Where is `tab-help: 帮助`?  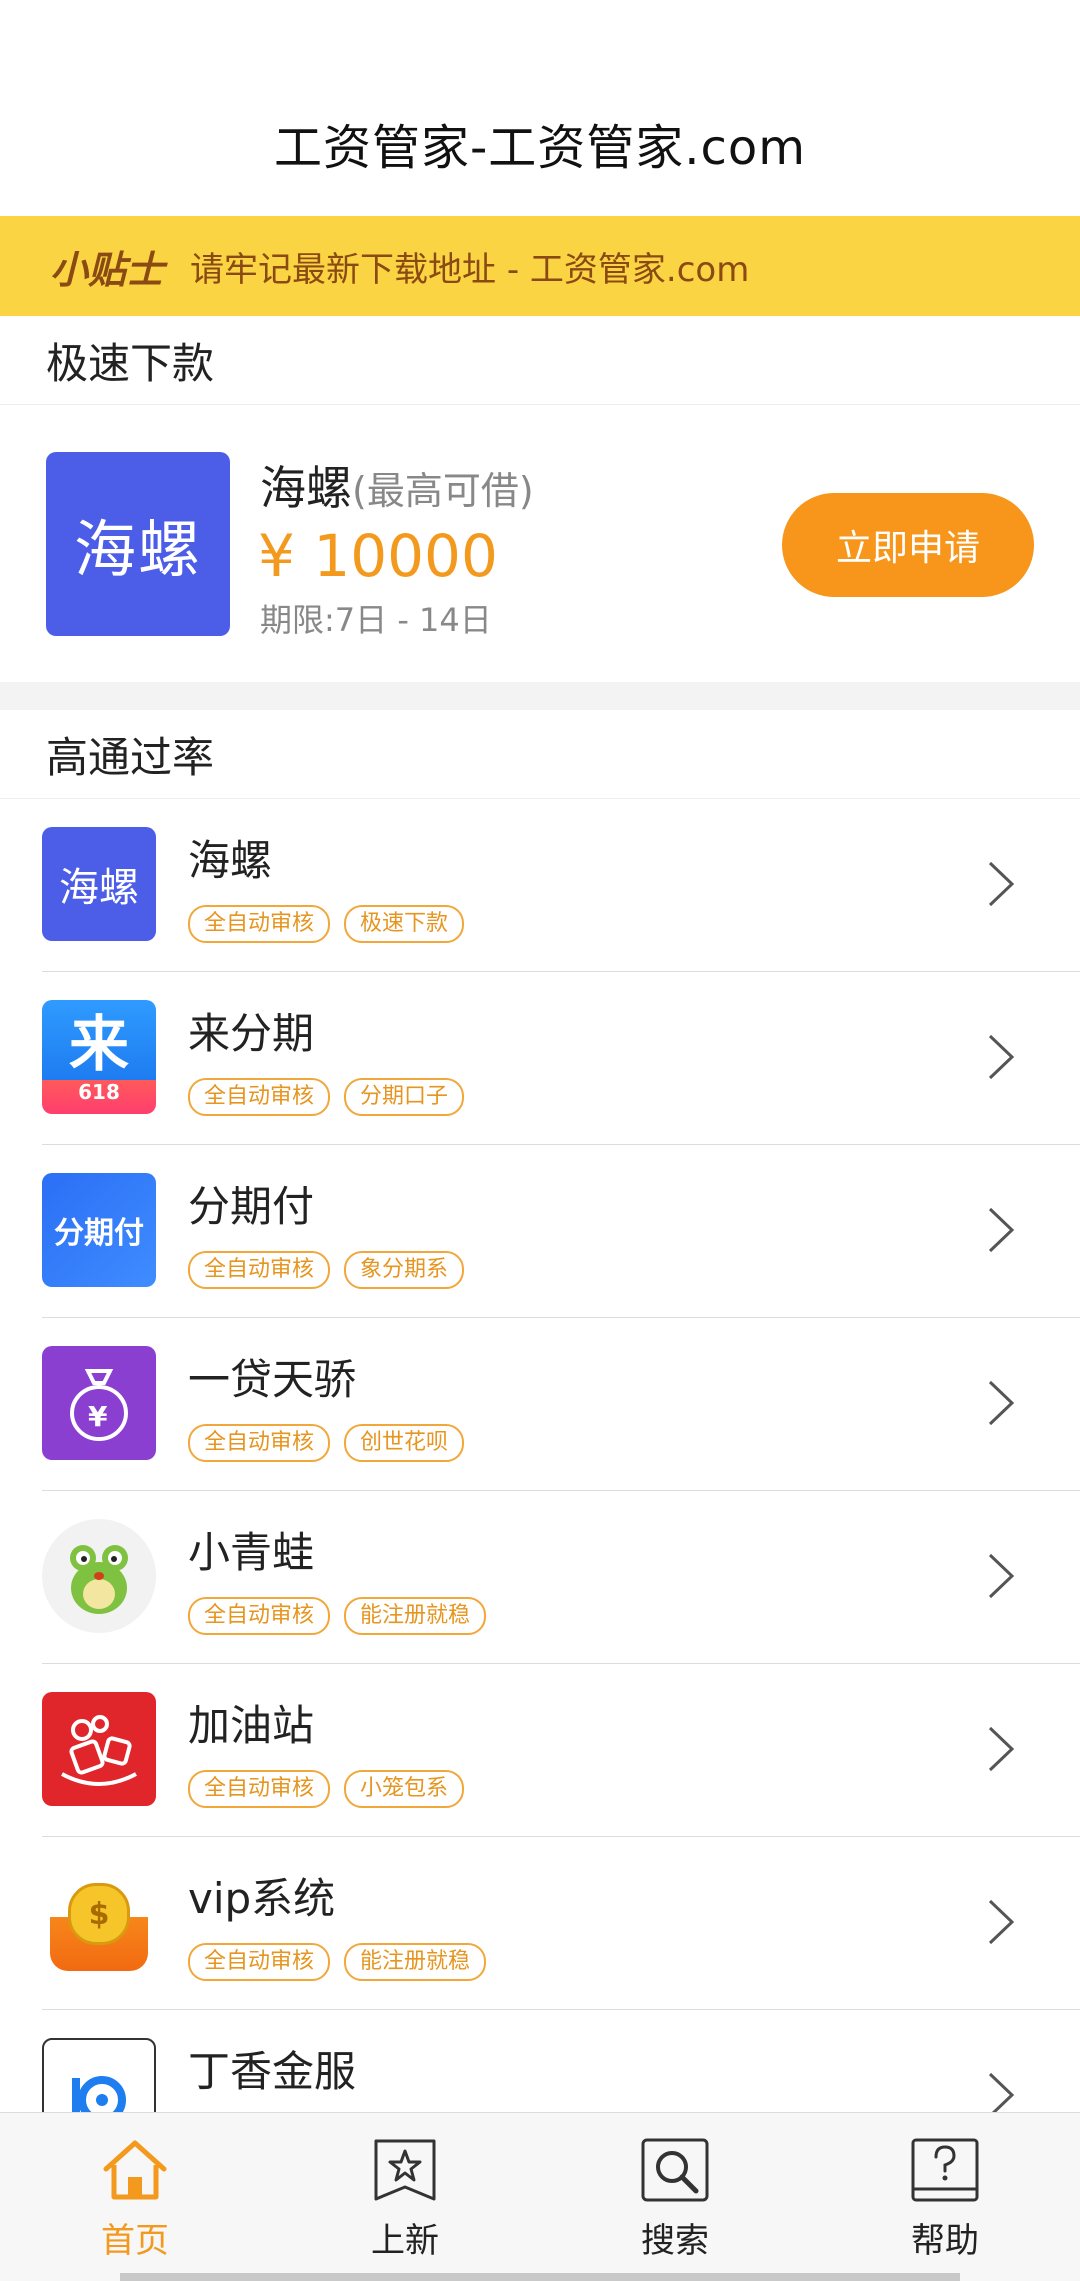
tab-help: 帮助 is located at coordinates (945, 2197).